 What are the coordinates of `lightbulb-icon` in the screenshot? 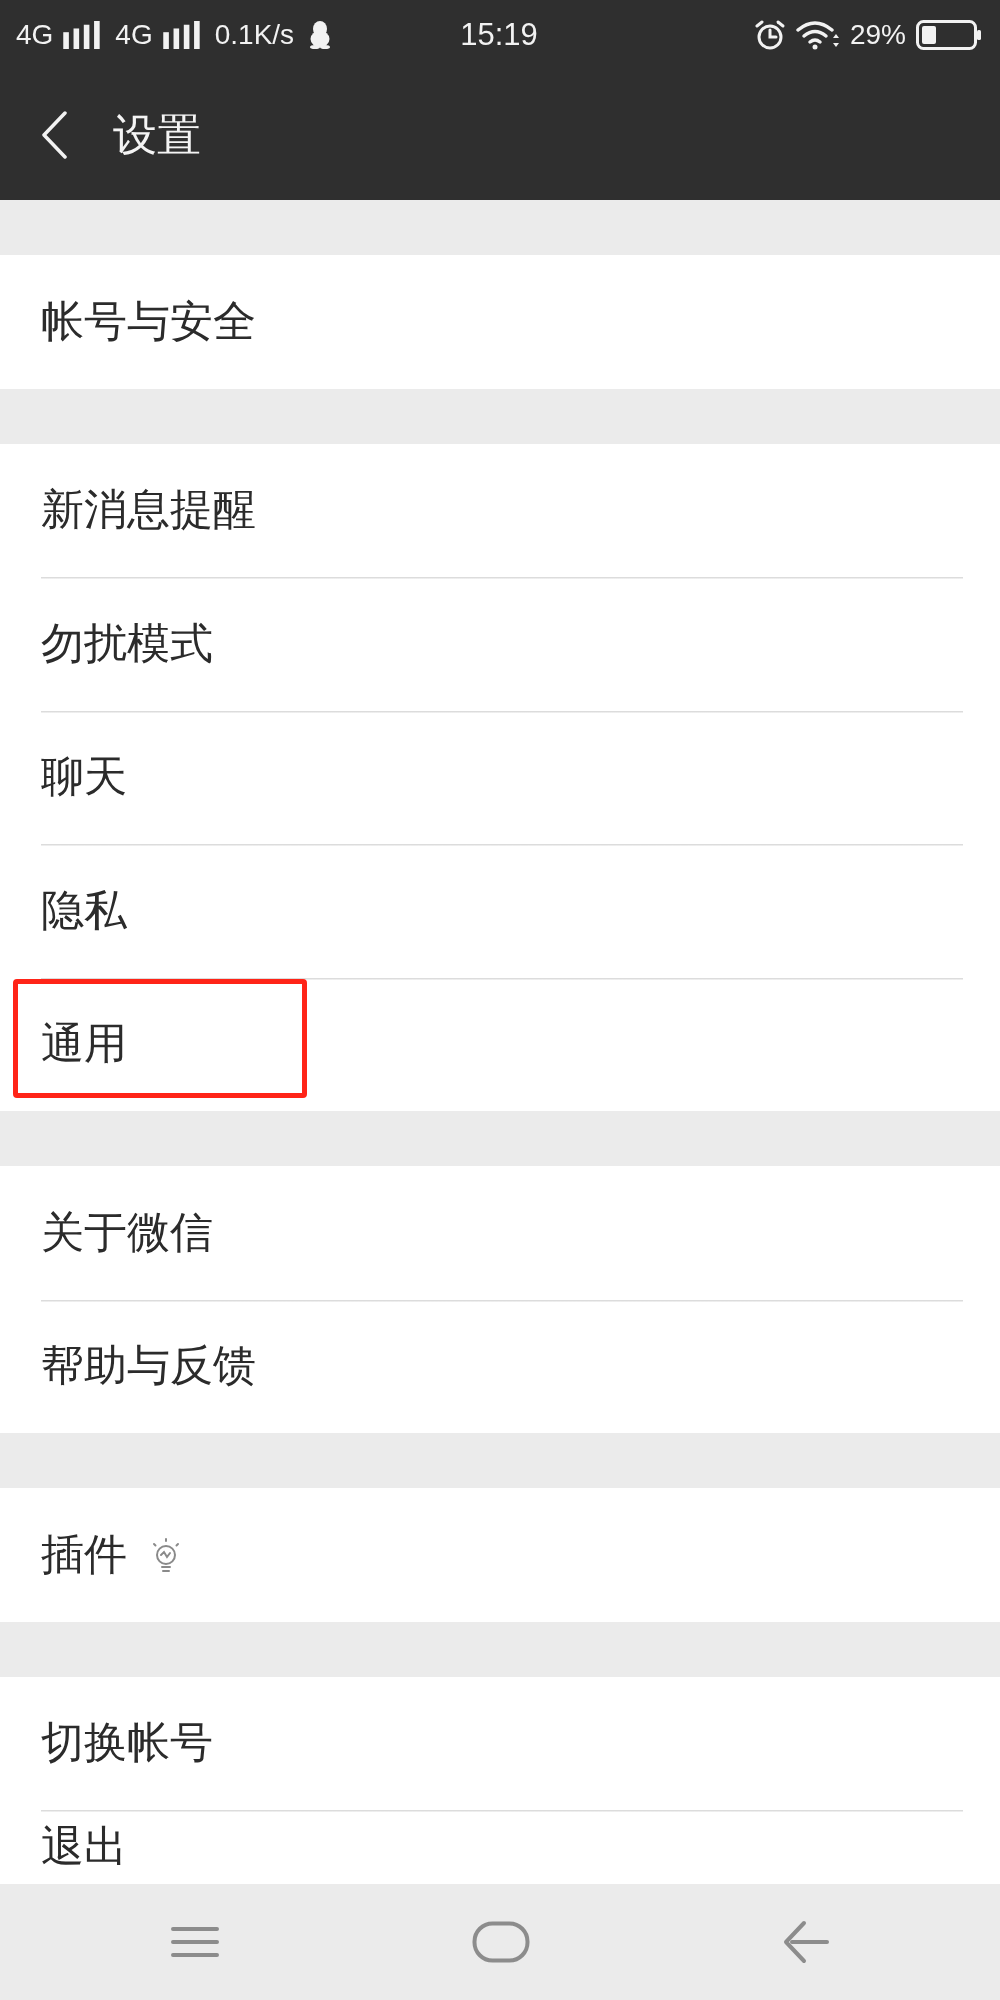 It's located at (166, 1554).